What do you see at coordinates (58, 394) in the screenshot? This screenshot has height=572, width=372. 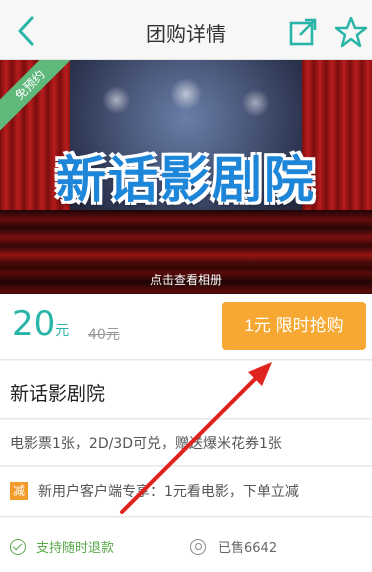 I see `deal-name: 新话影剧院` at bounding box center [58, 394].